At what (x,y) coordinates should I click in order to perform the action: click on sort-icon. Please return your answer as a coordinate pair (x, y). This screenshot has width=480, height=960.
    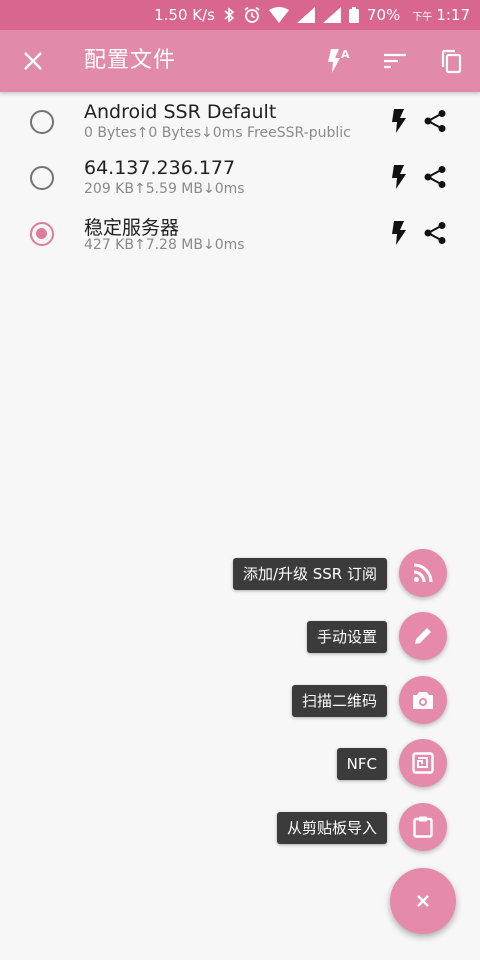
    Looking at the image, I should click on (395, 61).